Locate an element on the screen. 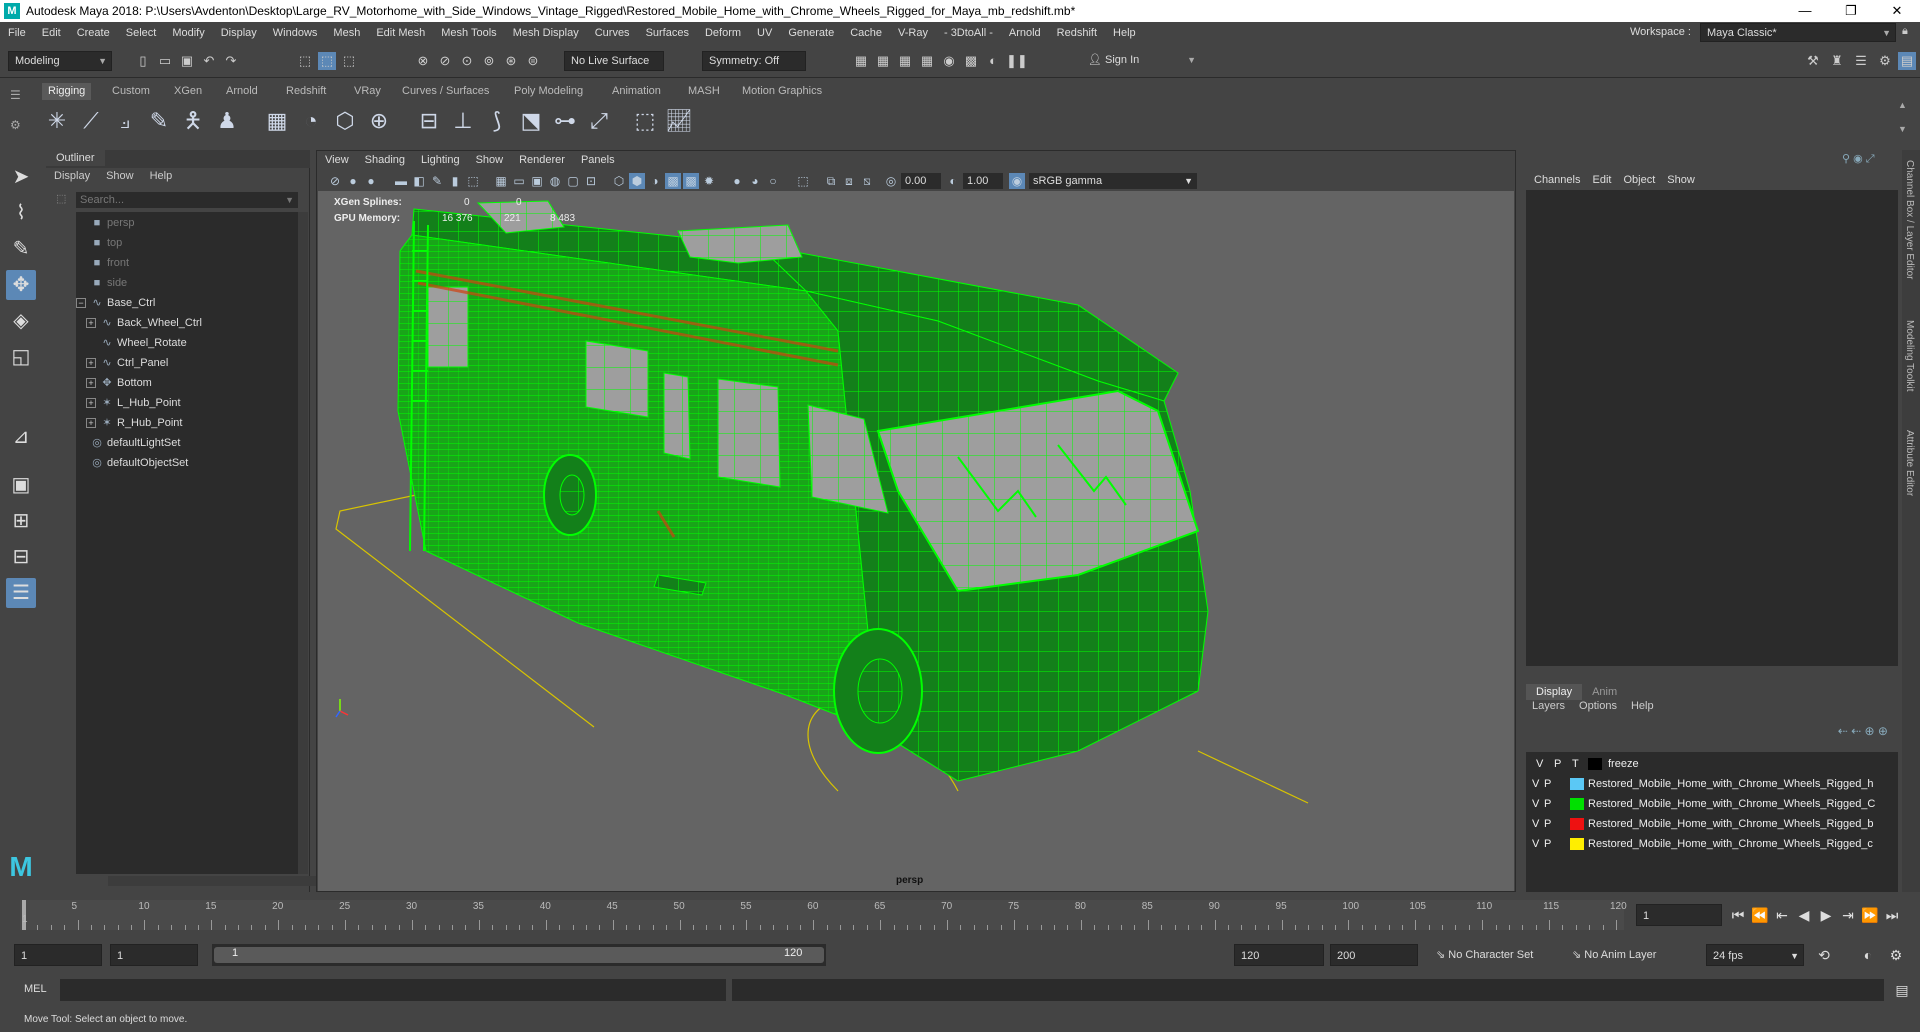 Image resolution: width=1920 pixels, height=1032 pixels. animation-start-field: 1 is located at coordinates (58, 955).